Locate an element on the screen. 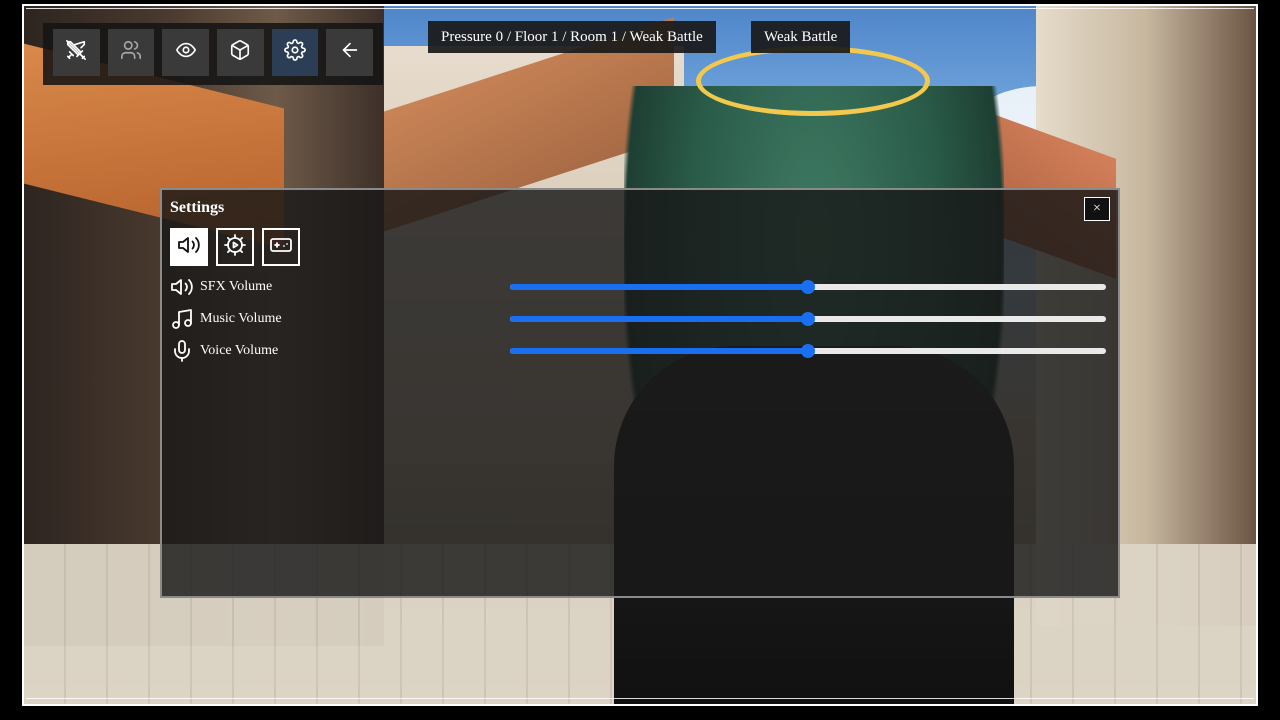 This screenshot has height=720, width=1280. tab-general is located at coordinates (235, 247).